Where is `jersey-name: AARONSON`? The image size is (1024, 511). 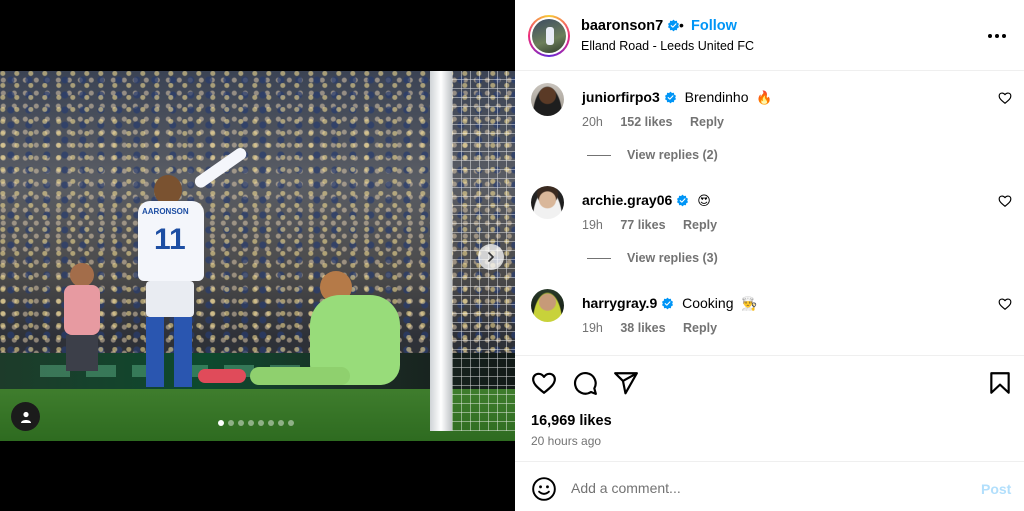 jersey-name: AARONSON is located at coordinates (165, 211).